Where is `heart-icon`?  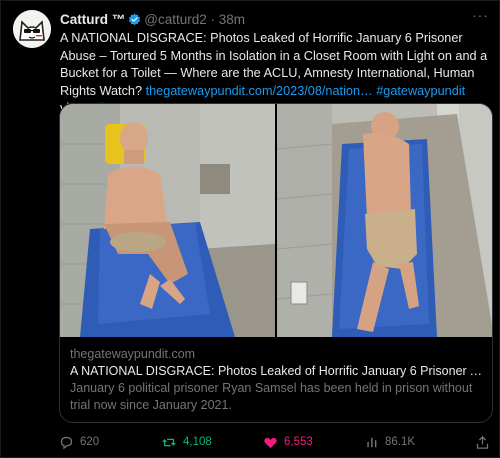
heart-icon is located at coordinates (270, 442).